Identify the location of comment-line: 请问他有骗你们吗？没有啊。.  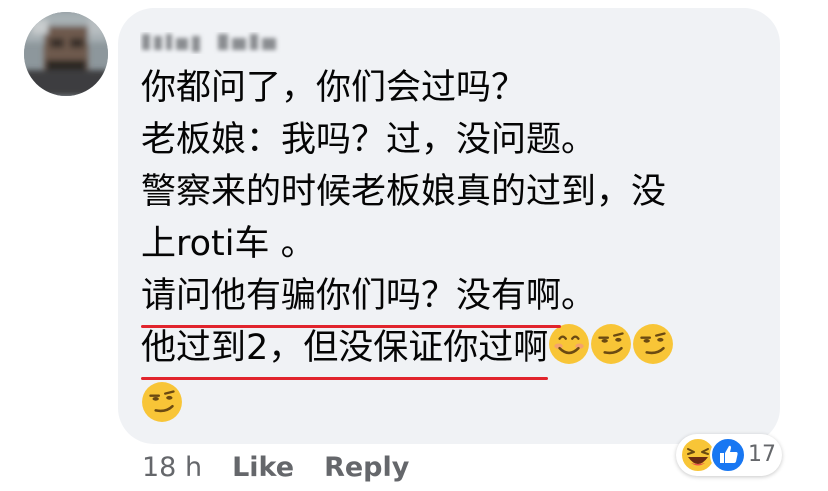
(453, 299).